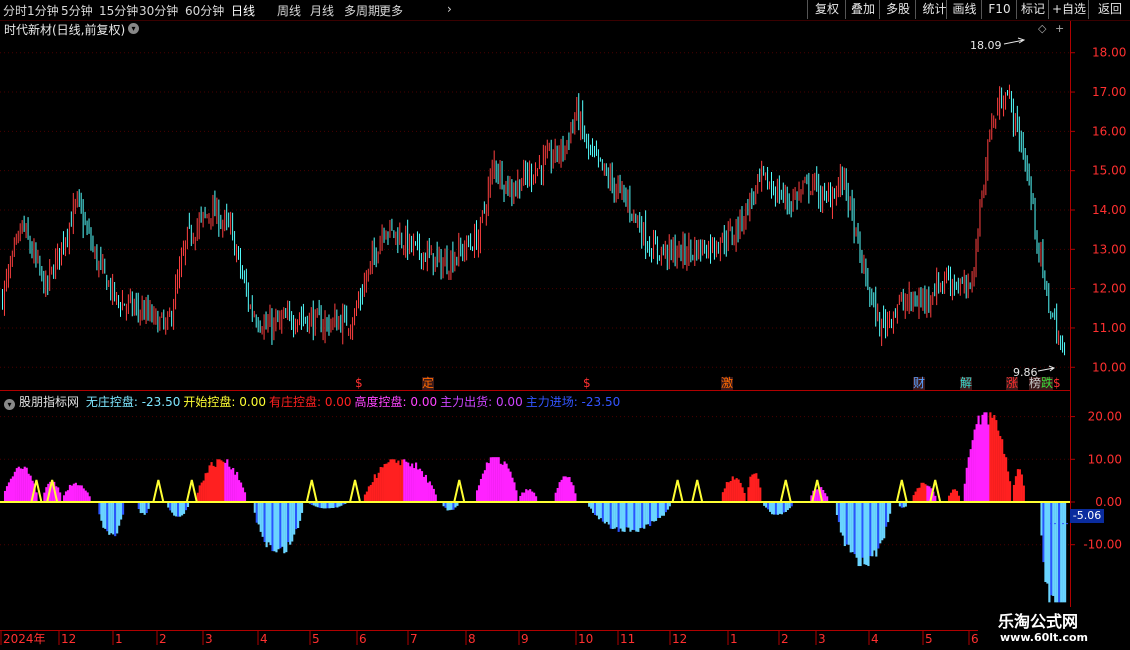 The height and width of the screenshot is (650, 1130). Describe the element at coordinates (310, 402) in the screenshot. I see `indicator-item-2: 有庄控盘: 0.00` at that location.